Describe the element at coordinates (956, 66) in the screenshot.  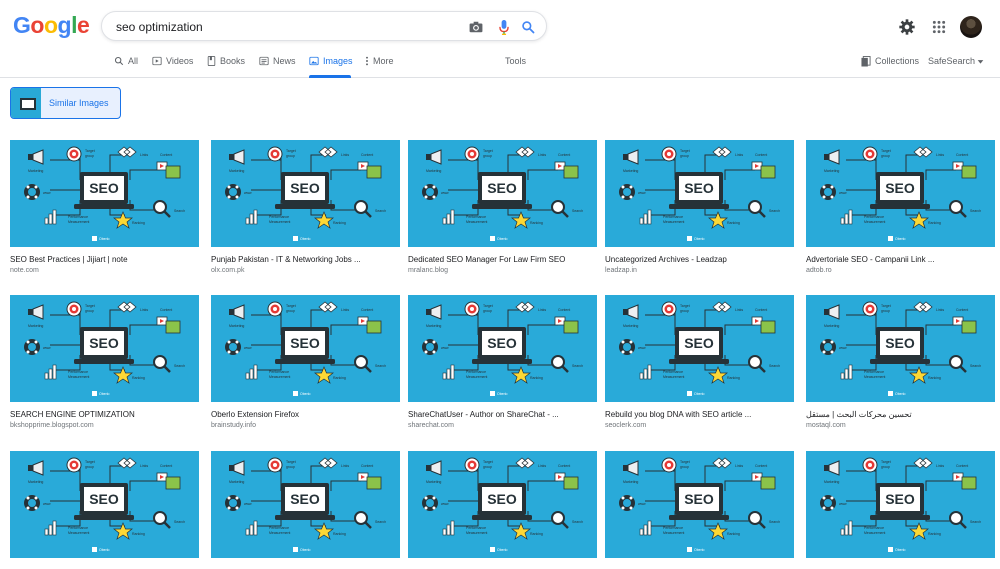
I see `safesearch-dropdown: SafeSearch` at that location.